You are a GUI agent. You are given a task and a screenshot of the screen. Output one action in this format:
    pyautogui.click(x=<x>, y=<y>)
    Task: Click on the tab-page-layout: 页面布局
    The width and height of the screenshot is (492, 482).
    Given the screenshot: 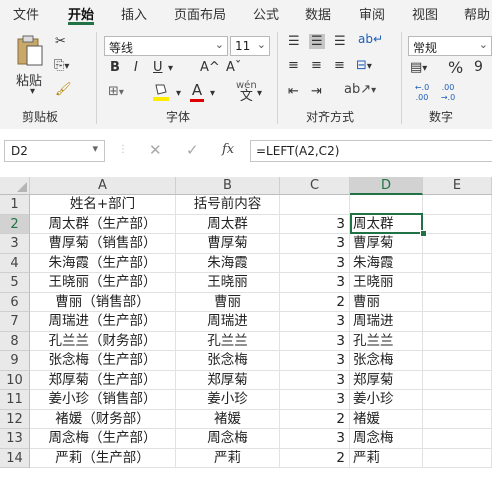 What is the action you would take?
    pyautogui.click(x=200, y=13)
    